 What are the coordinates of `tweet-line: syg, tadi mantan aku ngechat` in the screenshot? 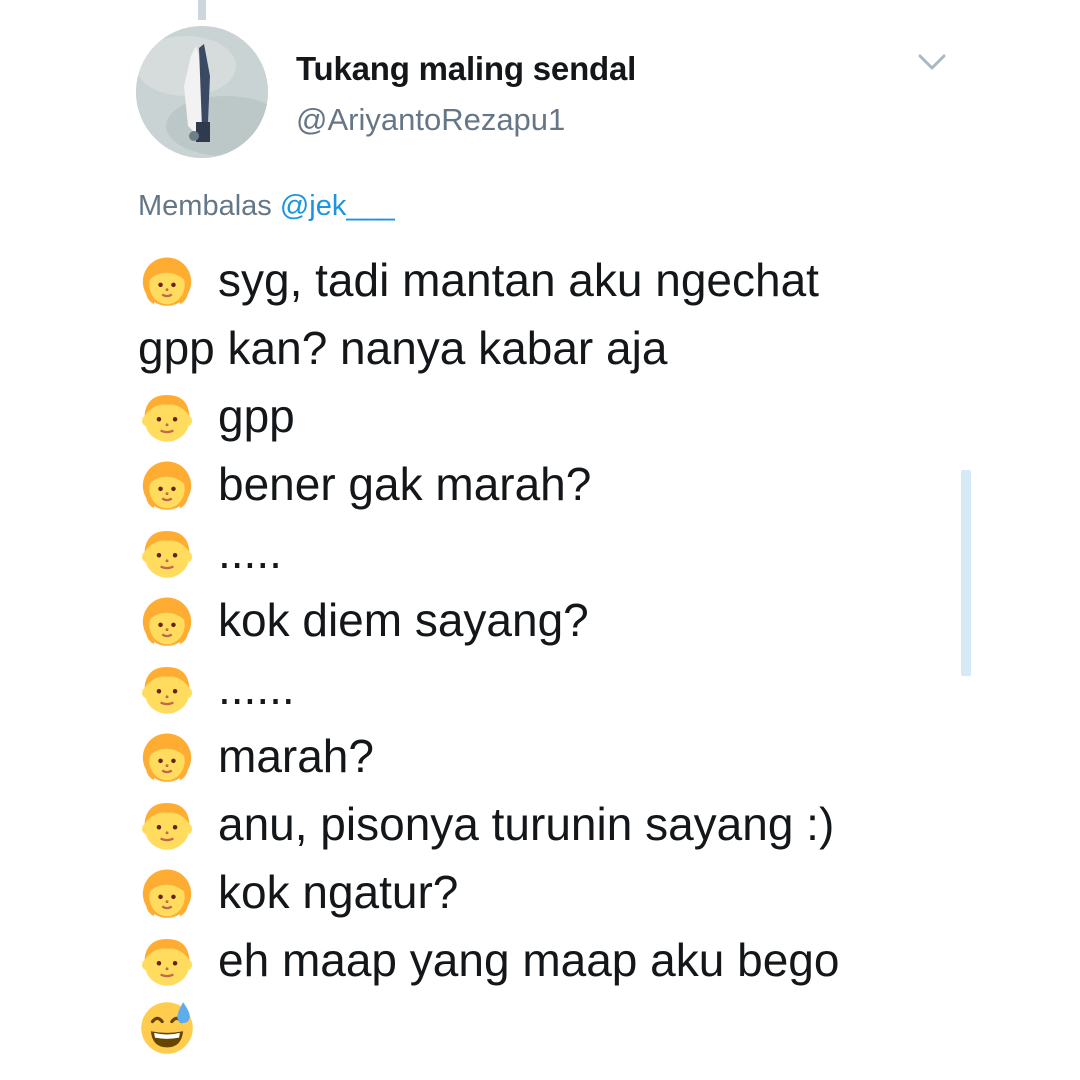 It's located at (548, 280).